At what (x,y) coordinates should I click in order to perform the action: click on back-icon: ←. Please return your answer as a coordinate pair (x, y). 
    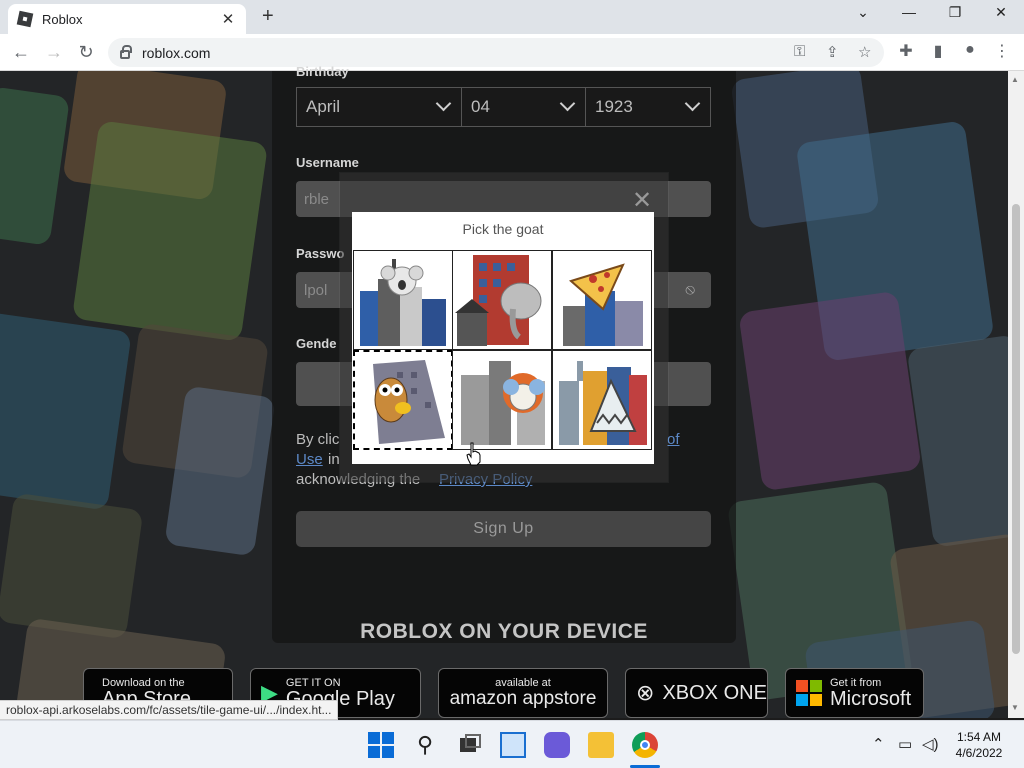
    Looking at the image, I should click on (21, 52).